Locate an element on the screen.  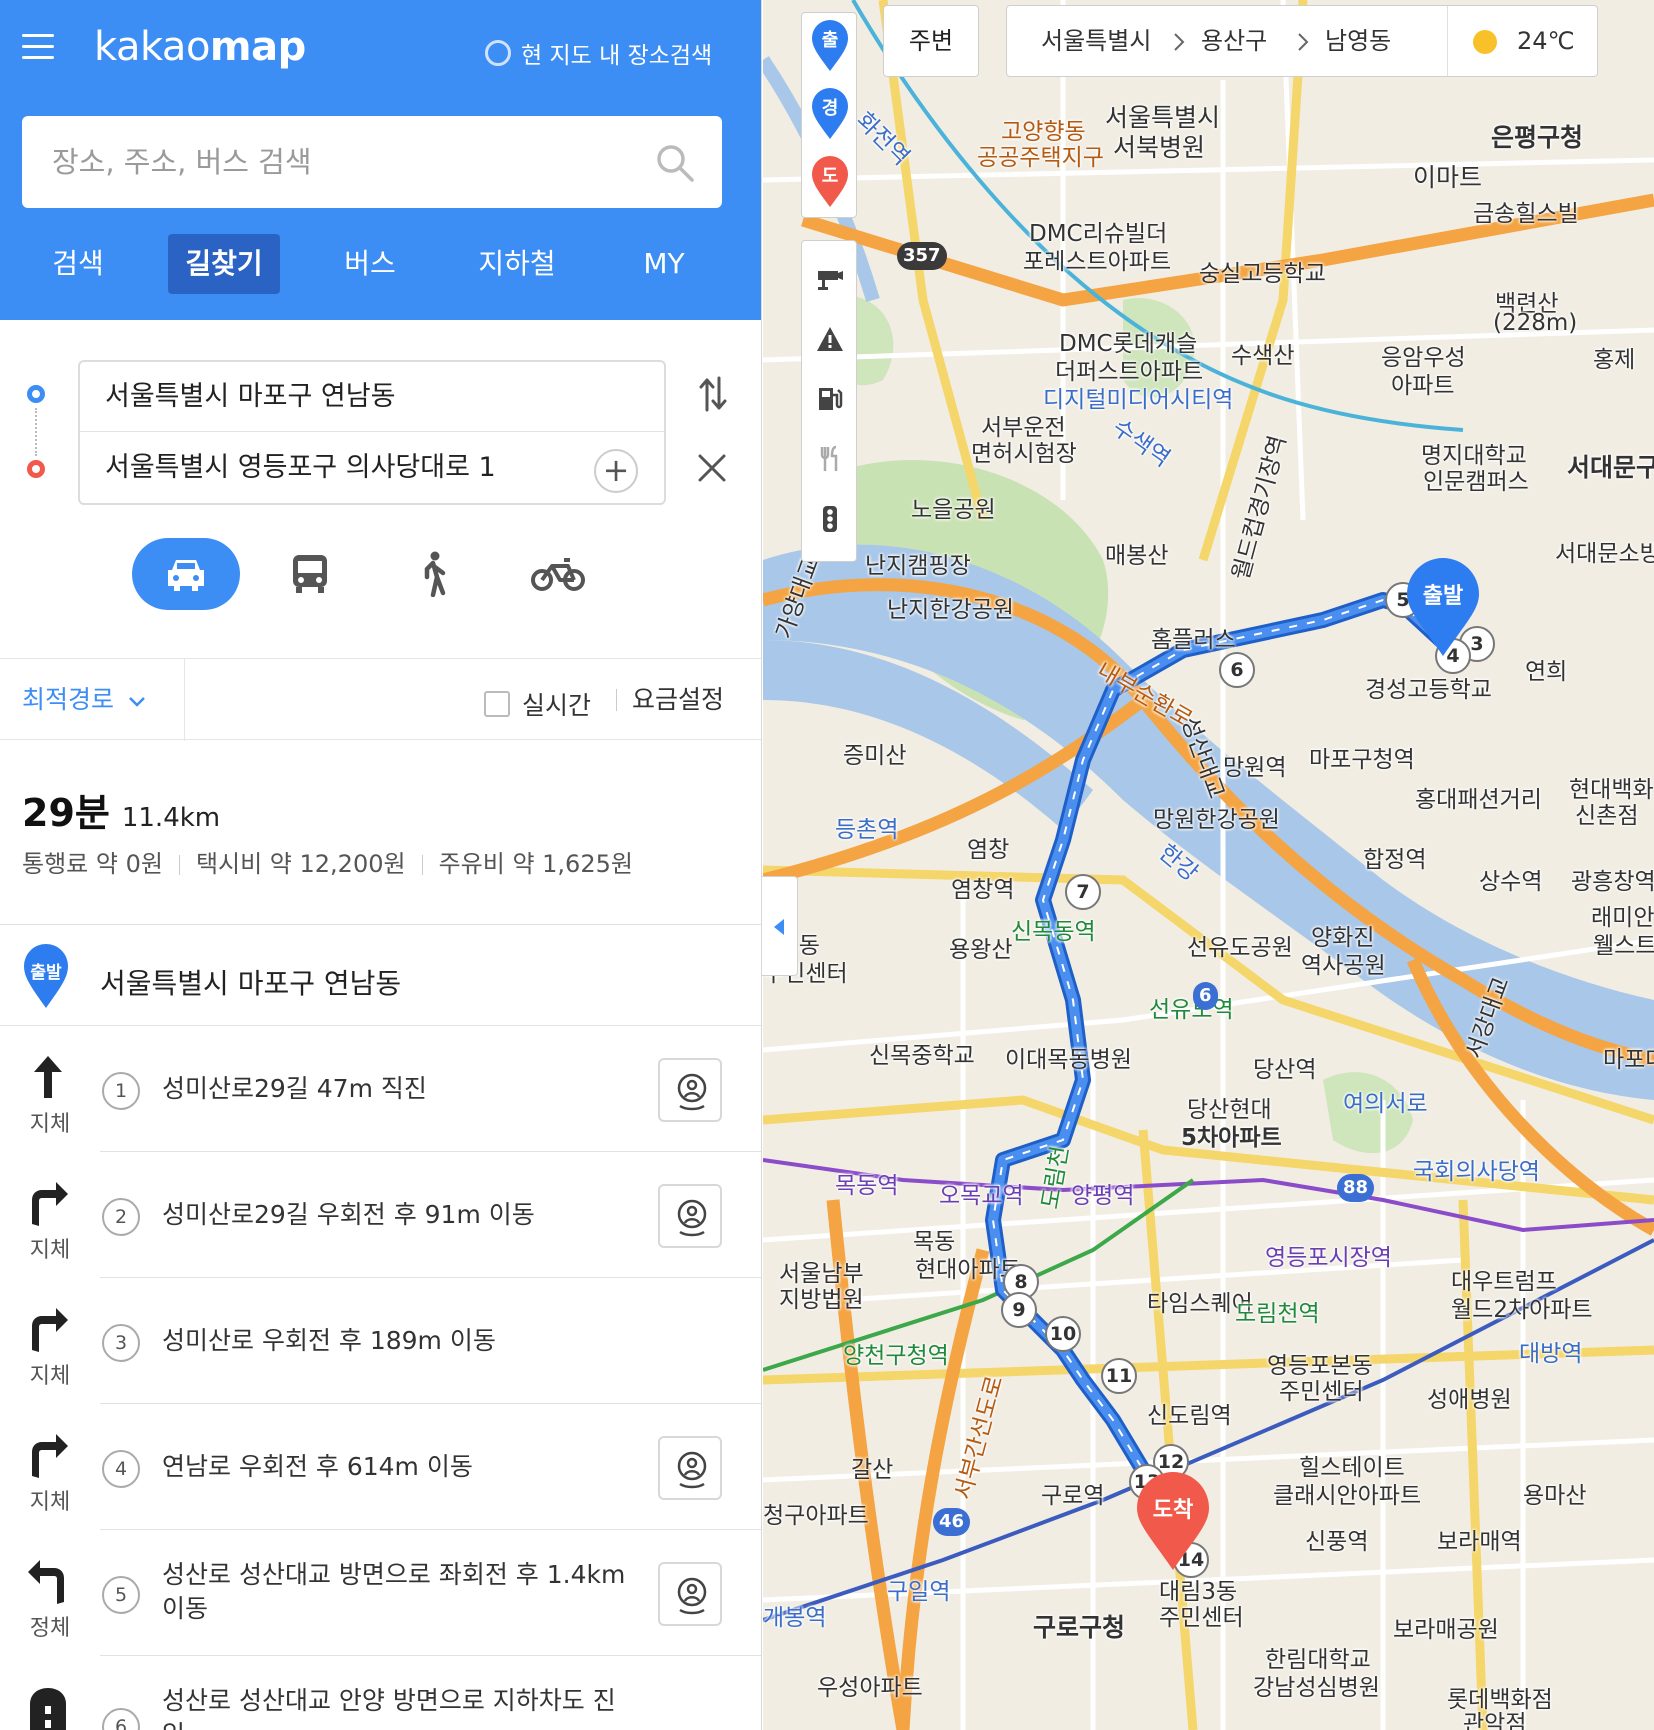
collapse-panel-button is located at coordinates (780, 926).